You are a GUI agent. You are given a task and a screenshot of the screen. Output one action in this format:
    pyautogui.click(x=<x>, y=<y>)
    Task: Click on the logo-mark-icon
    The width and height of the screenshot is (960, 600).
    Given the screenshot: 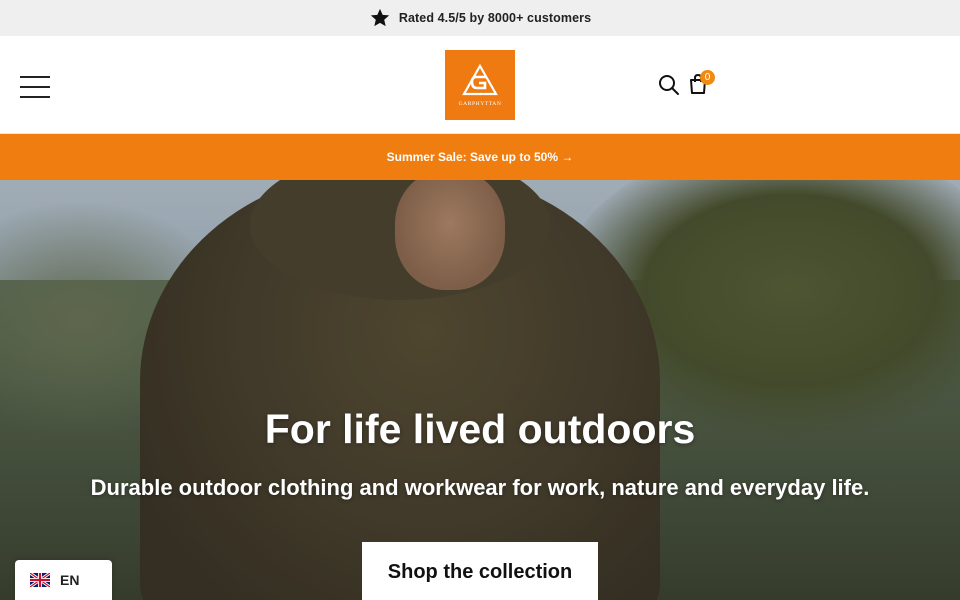 What is the action you would take?
    pyautogui.click(x=480, y=79)
    